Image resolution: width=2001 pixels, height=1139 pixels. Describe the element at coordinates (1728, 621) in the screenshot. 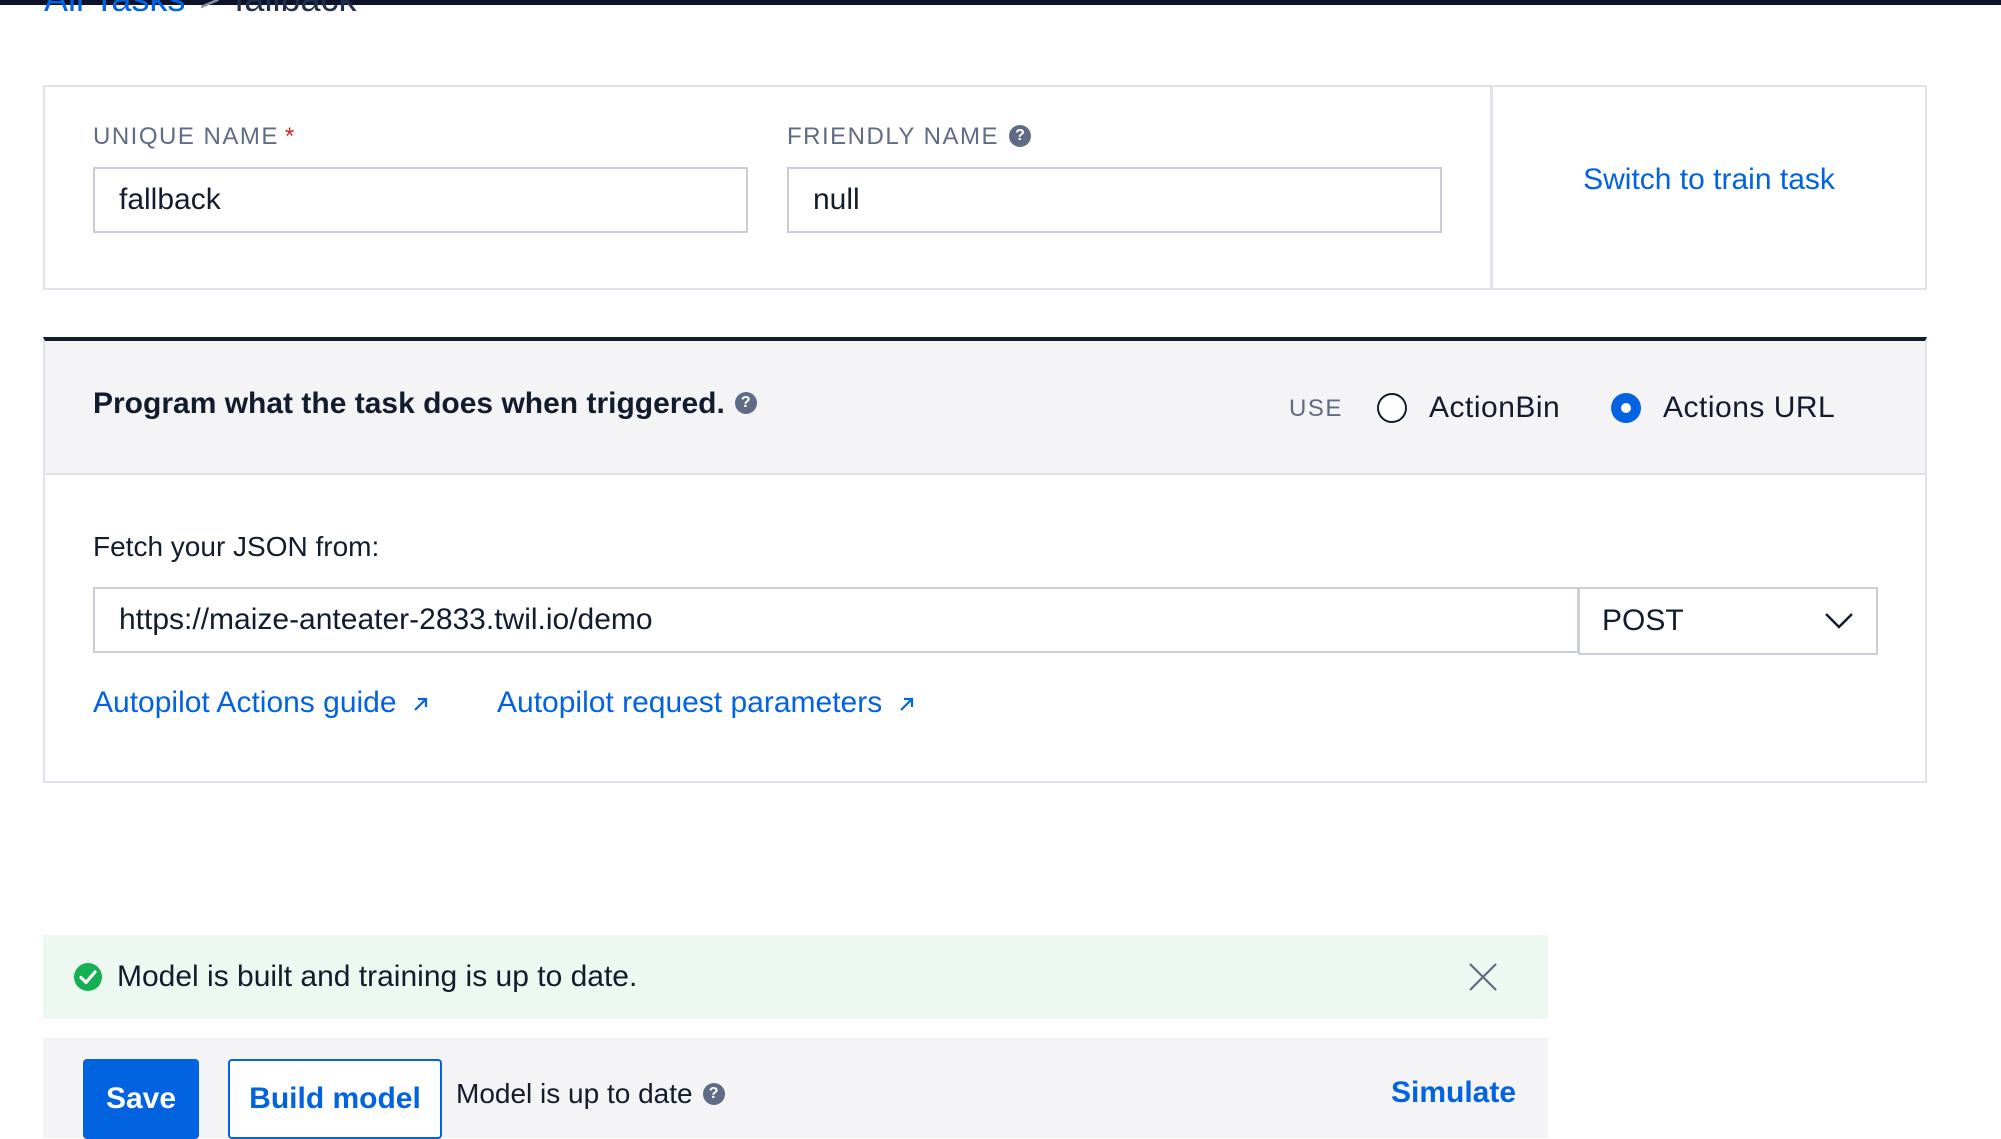

I see `http-method-select: POST` at that location.